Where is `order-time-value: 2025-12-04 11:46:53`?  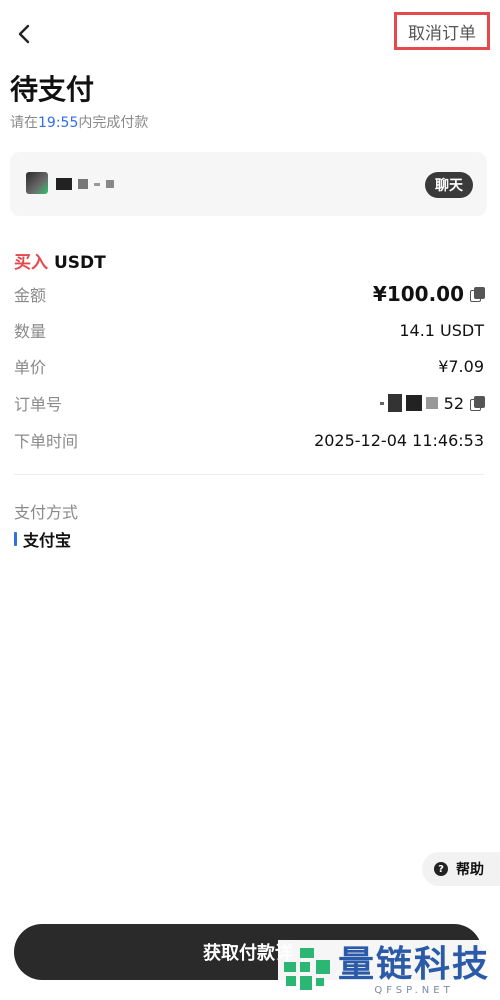
order-time-value: 2025-12-04 11:46:53 is located at coordinates (399, 440).